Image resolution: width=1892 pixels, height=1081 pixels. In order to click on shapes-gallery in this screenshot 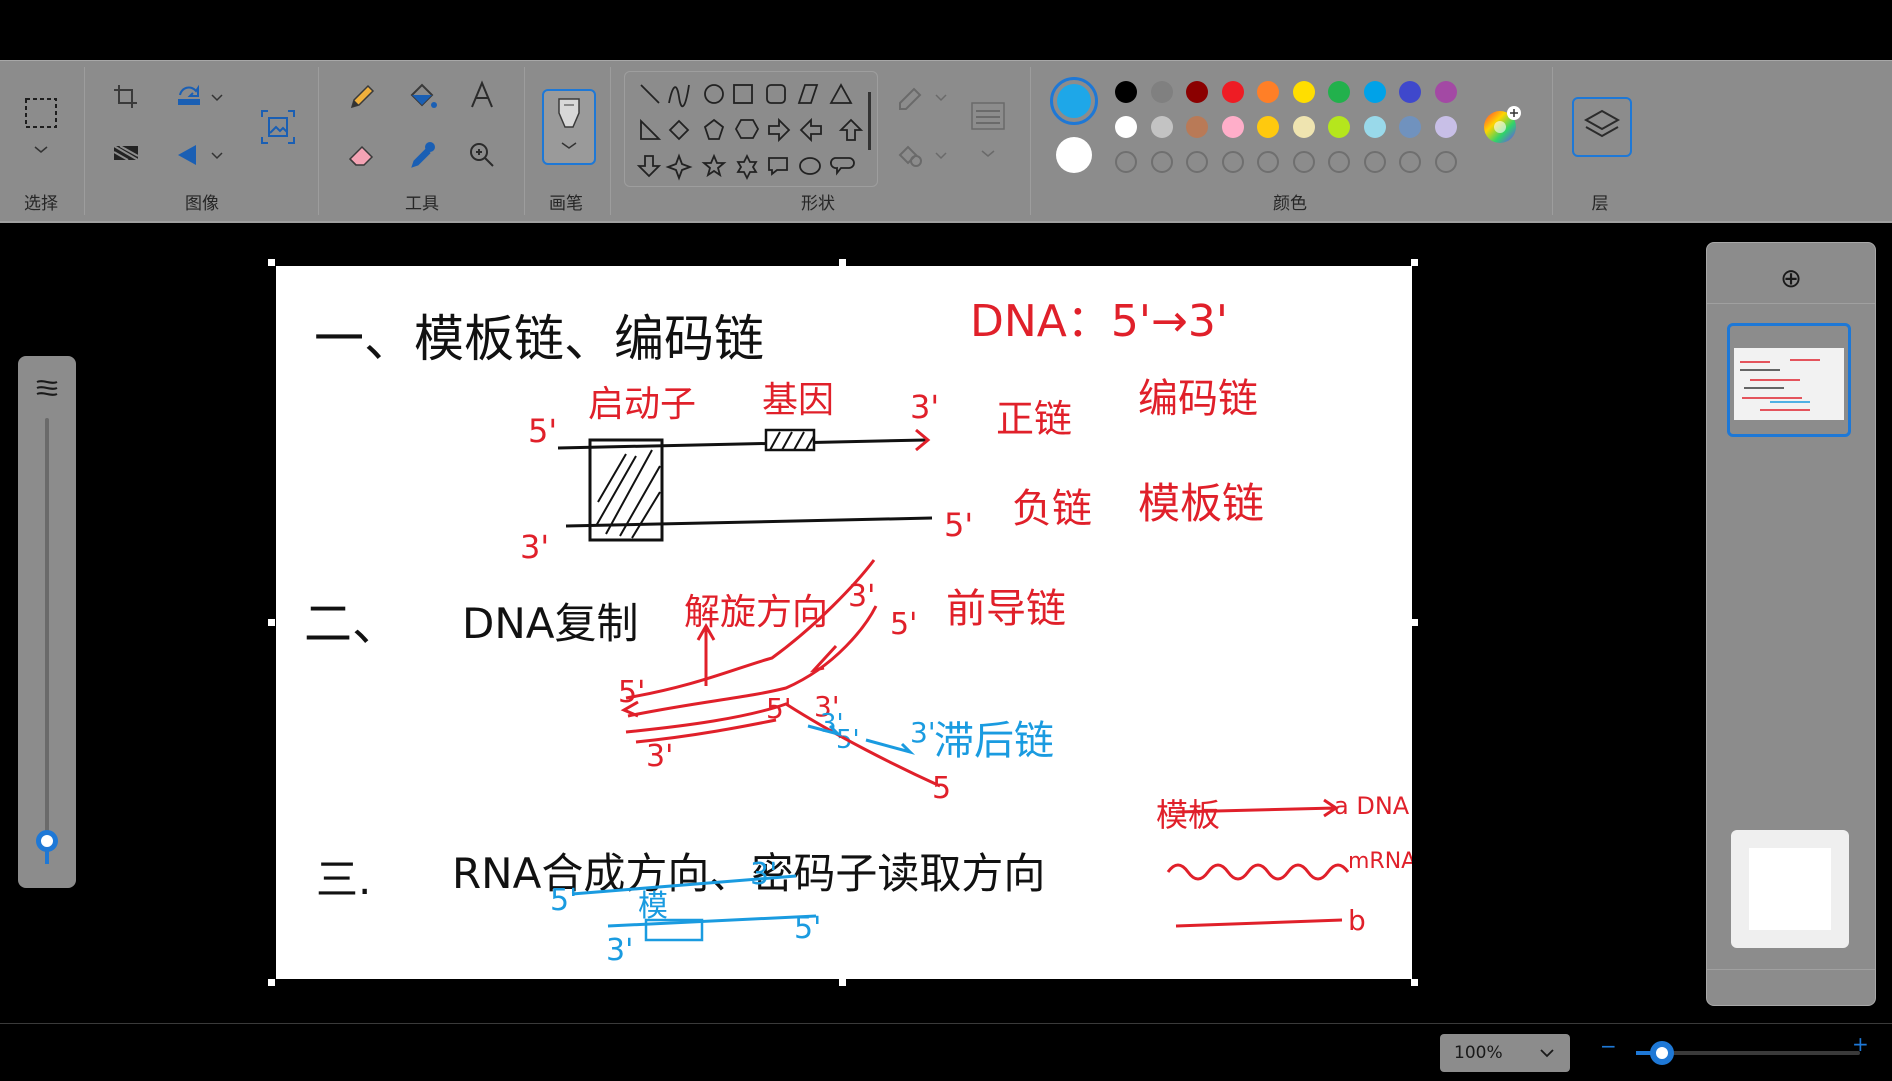, I will do `click(751, 129)`.